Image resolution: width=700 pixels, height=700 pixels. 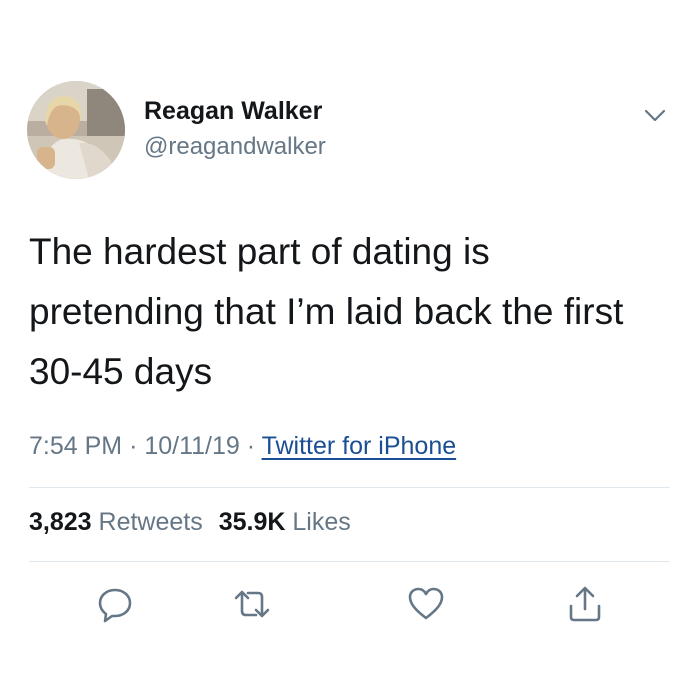 I want to click on retweets-label: Retweets, so click(x=150, y=522).